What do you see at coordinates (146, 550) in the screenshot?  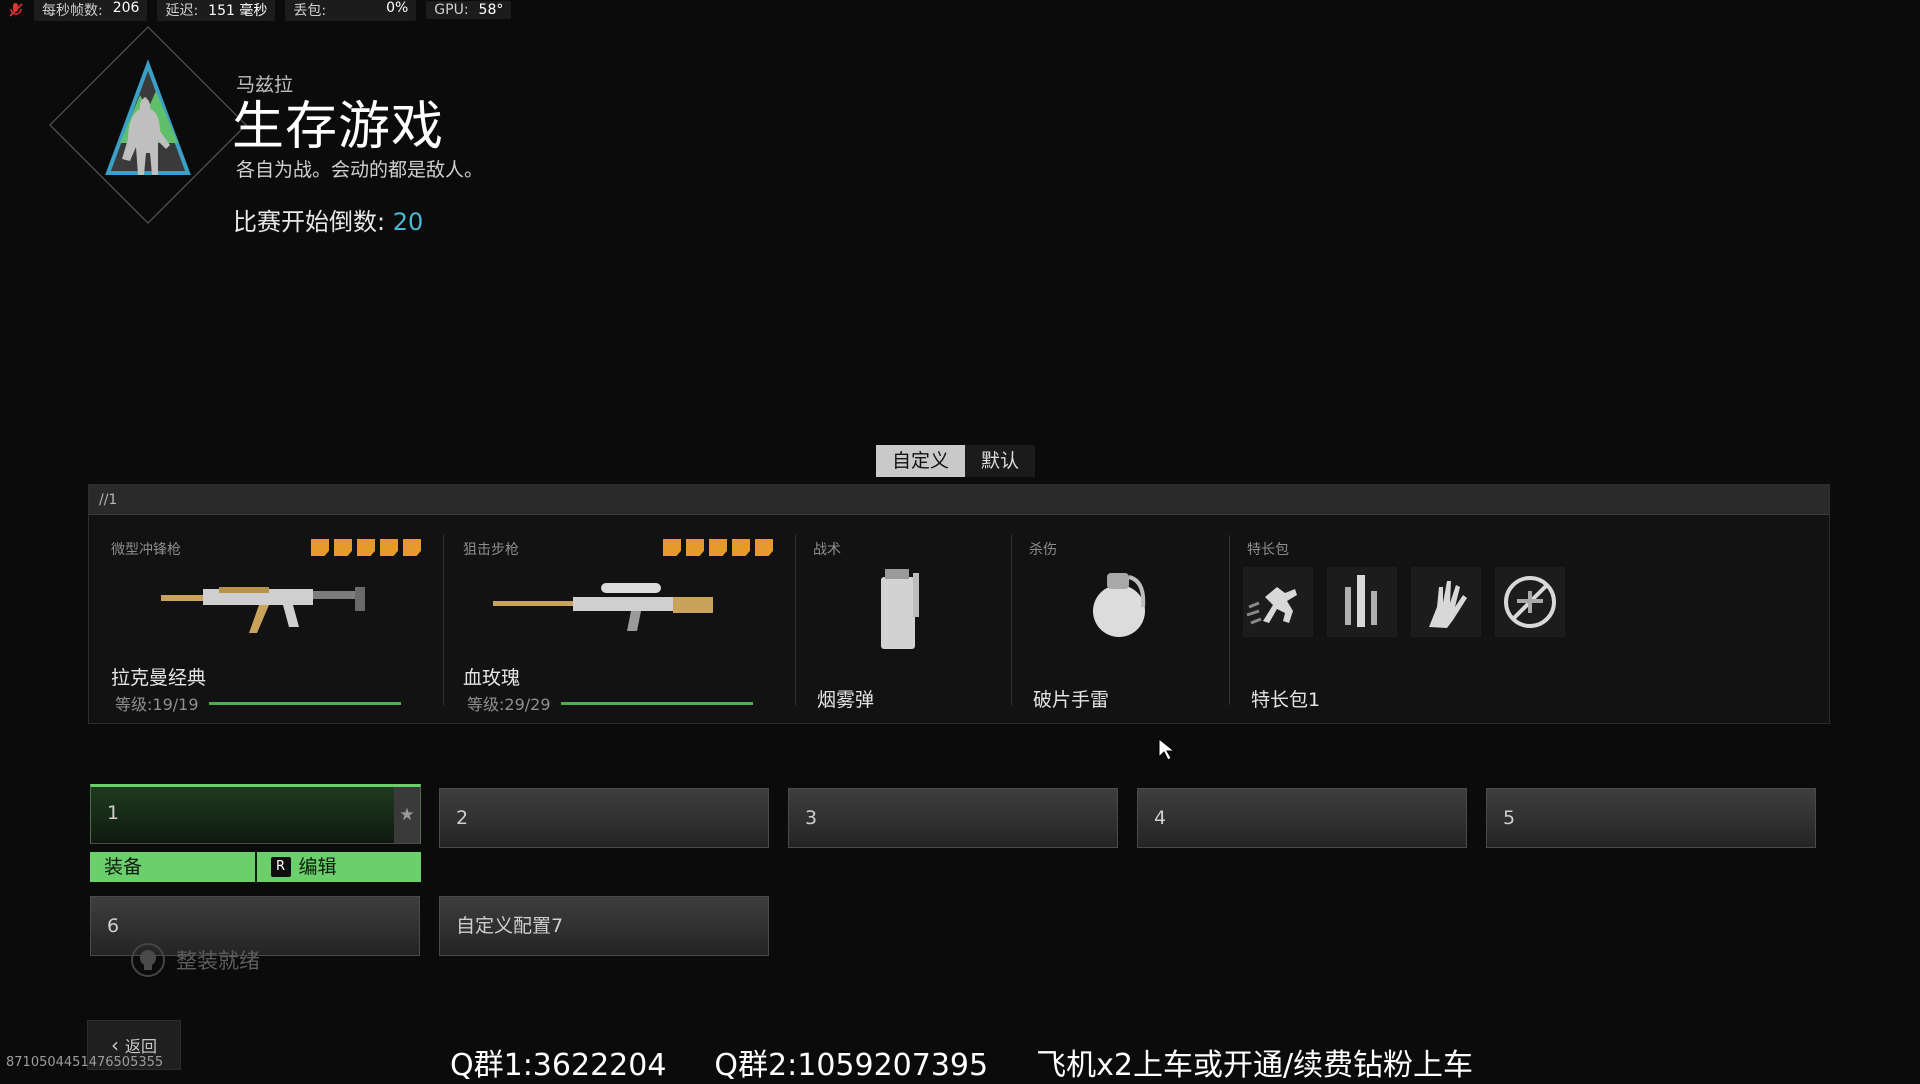 I see `primary-category: 微型冲锋枪` at bounding box center [146, 550].